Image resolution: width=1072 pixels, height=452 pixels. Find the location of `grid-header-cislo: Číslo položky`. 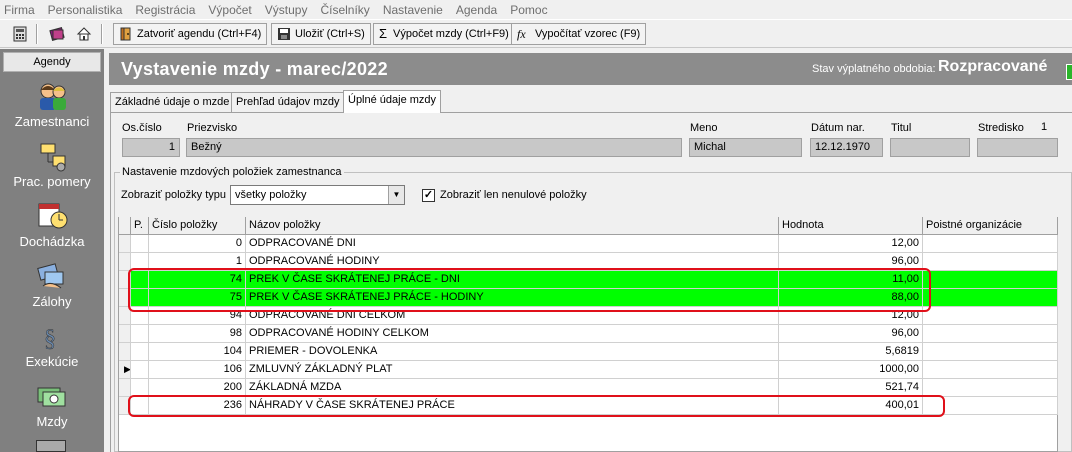

grid-header-cislo: Číslo položky is located at coordinates (197, 226).